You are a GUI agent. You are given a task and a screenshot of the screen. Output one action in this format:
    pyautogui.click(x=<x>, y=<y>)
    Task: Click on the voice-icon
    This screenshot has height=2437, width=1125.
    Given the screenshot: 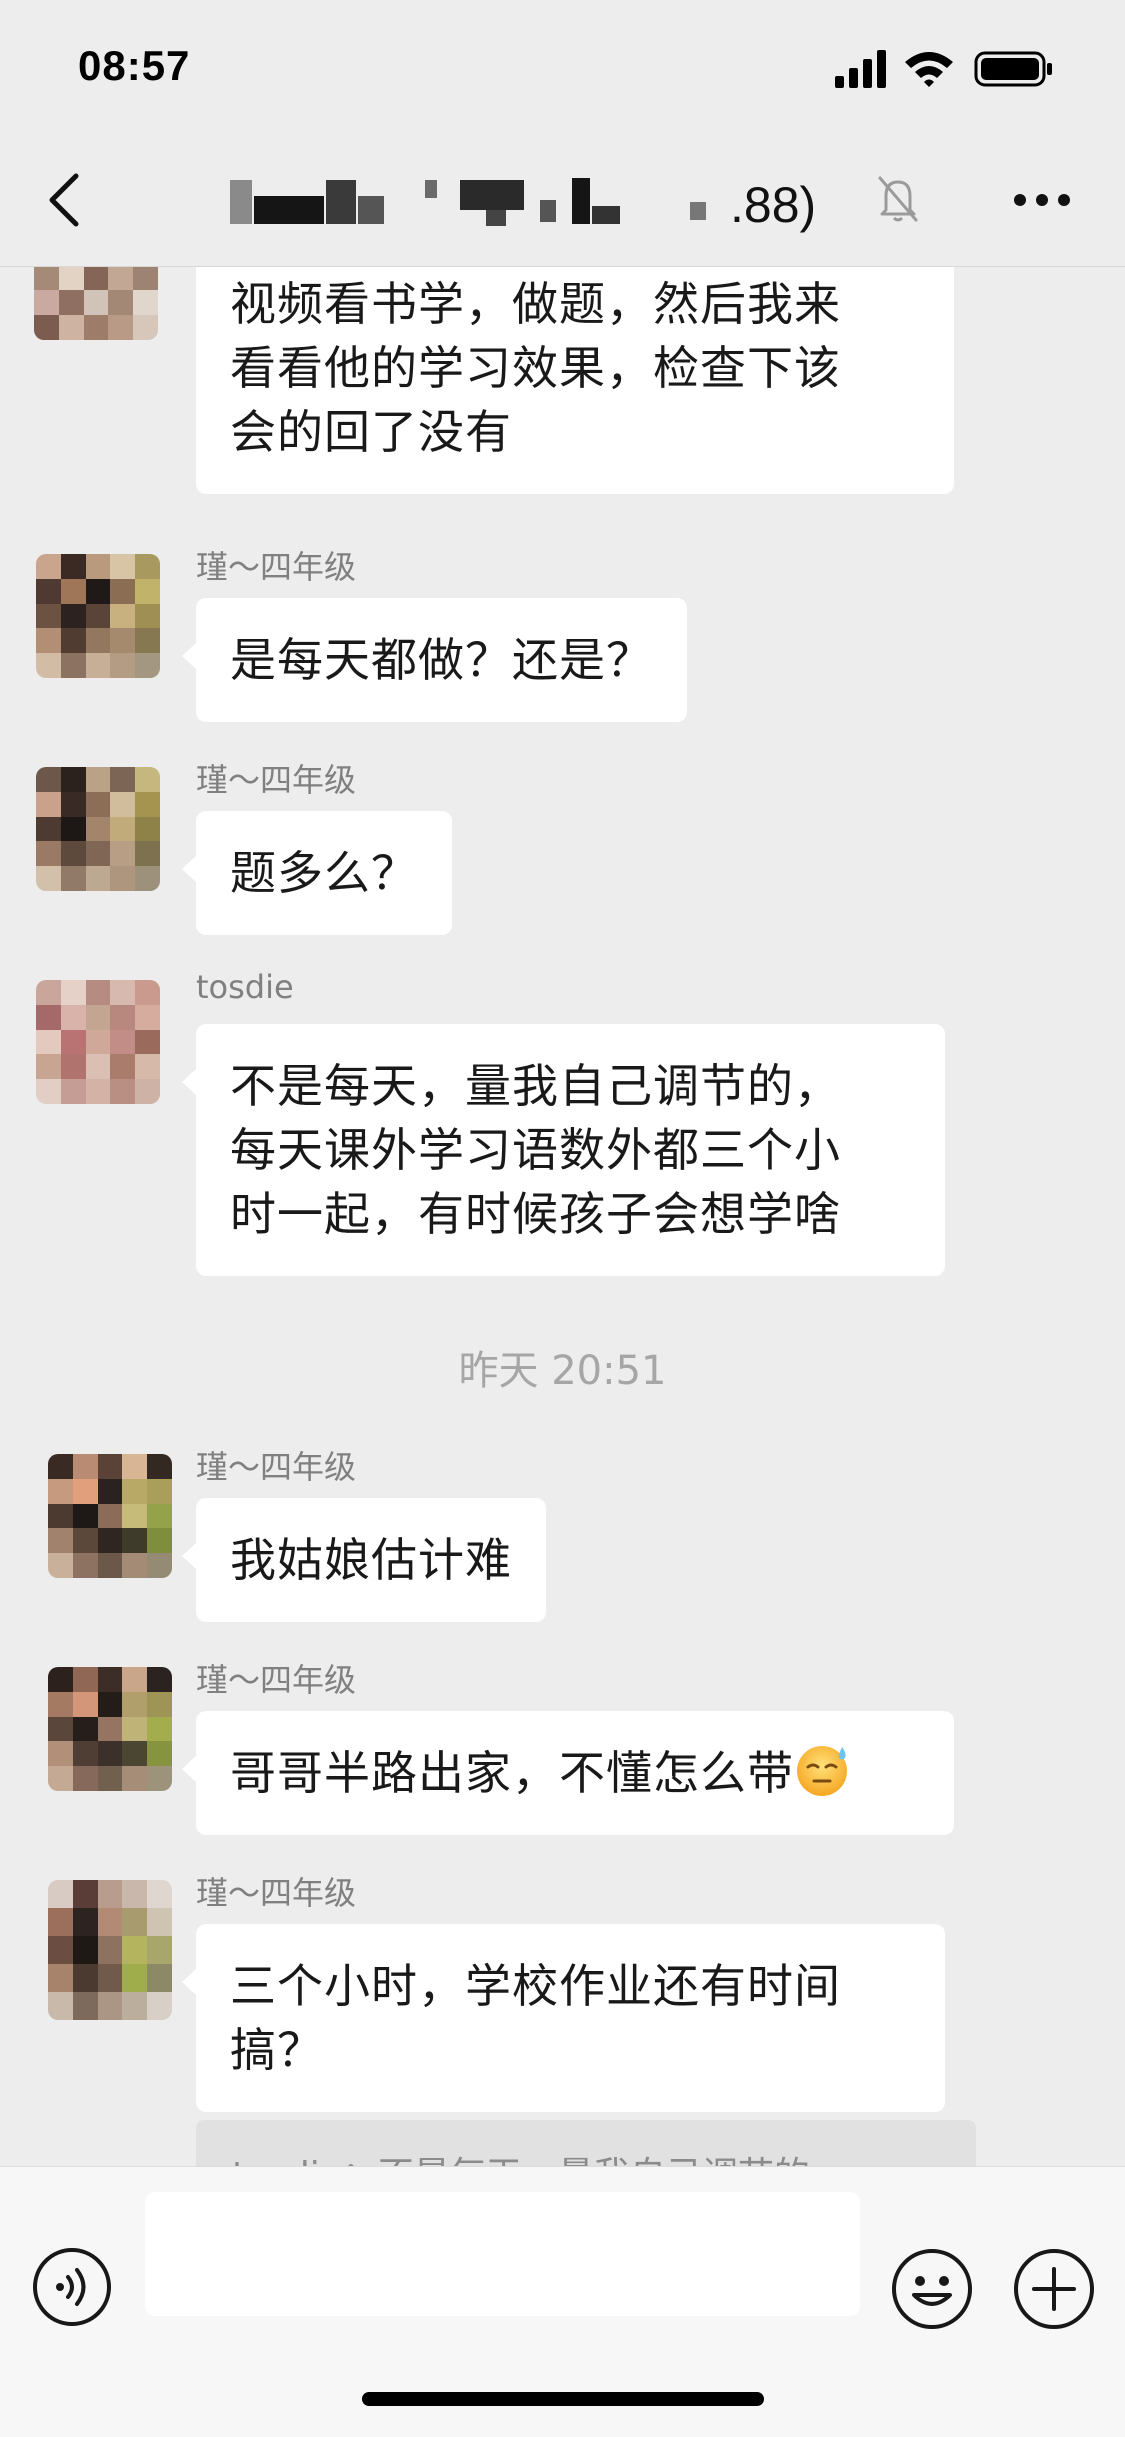 What is the action you would take?
    pyautogui.click(x=72, y=2287)
    